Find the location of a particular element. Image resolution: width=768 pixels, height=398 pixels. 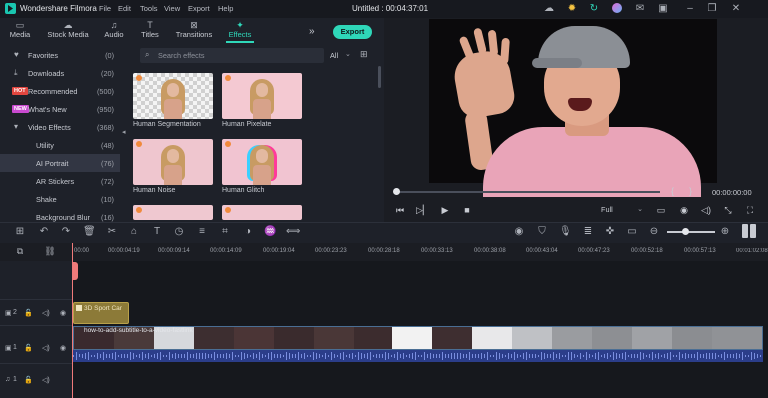

playhead-handle is located at coordinates (396, 191).